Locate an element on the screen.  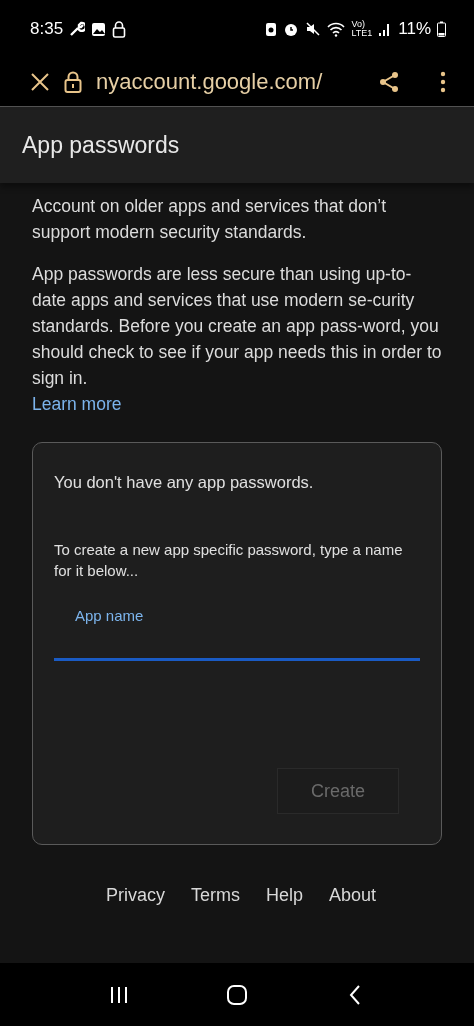
share-icon is located at coordinates (389, 82).